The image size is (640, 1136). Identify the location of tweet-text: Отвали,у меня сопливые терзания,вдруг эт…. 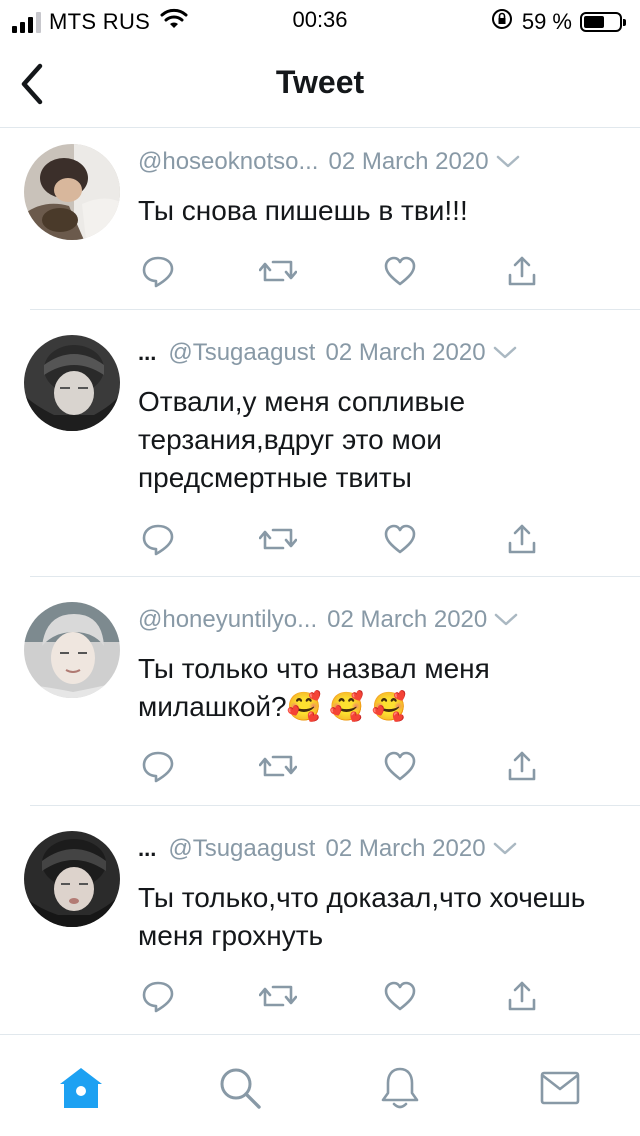
(302, 439).